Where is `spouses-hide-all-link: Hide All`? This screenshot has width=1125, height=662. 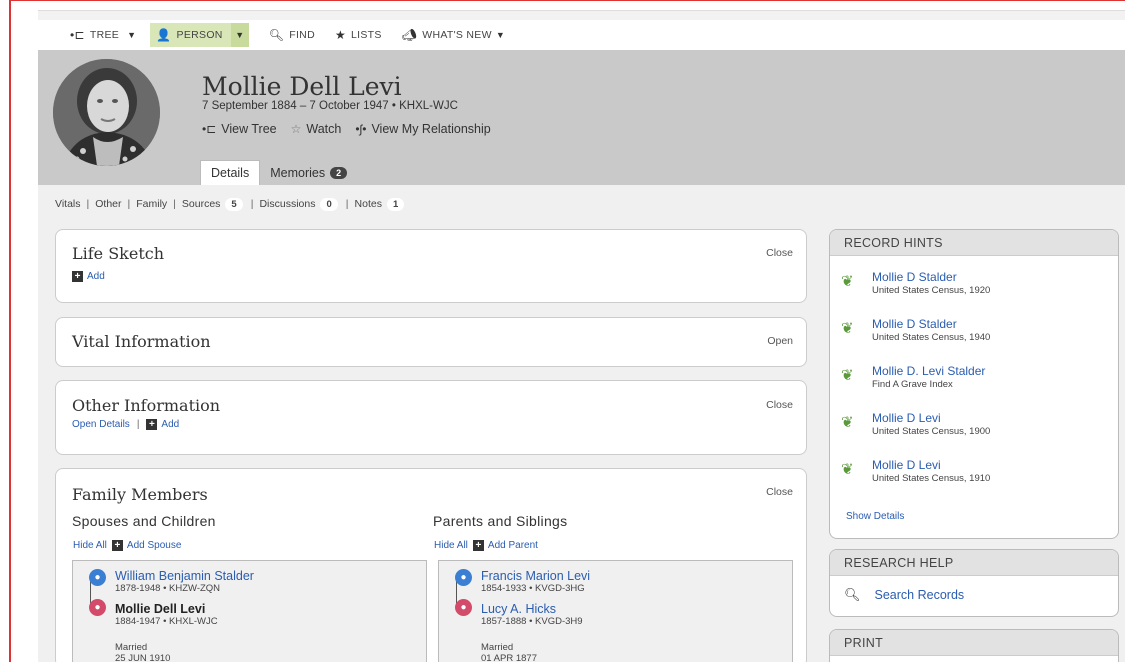 spouses-hide-all-link: Hide All is located at coordinates (90, 545).